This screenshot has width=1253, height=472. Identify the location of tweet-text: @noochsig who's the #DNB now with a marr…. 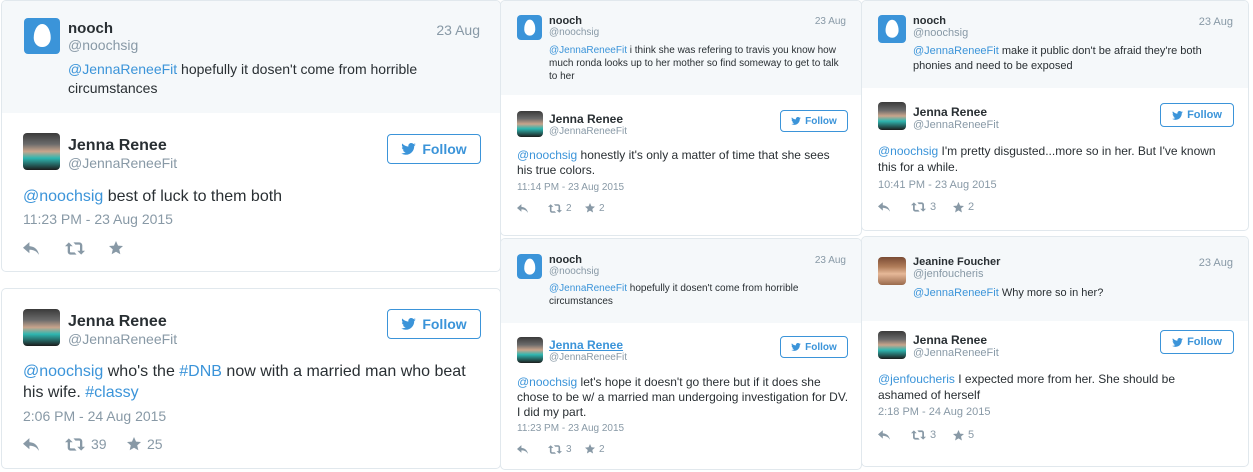
(253, 382).